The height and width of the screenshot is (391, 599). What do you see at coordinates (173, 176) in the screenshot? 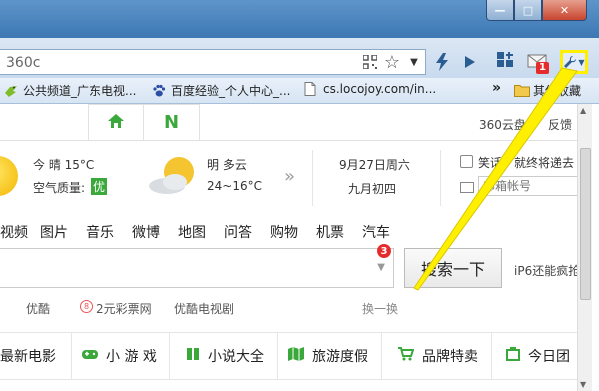
I see `partly-cloudy-icon` at bounding box center [173, 176].